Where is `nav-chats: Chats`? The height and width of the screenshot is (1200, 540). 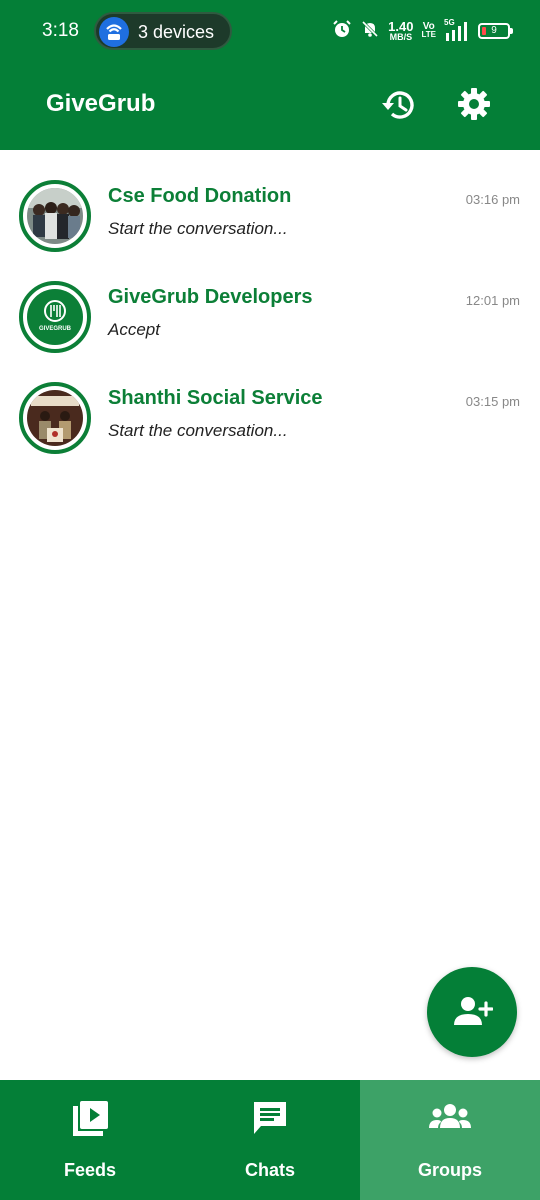 nav-chats: Chats is located at coordinates (270, 1140).